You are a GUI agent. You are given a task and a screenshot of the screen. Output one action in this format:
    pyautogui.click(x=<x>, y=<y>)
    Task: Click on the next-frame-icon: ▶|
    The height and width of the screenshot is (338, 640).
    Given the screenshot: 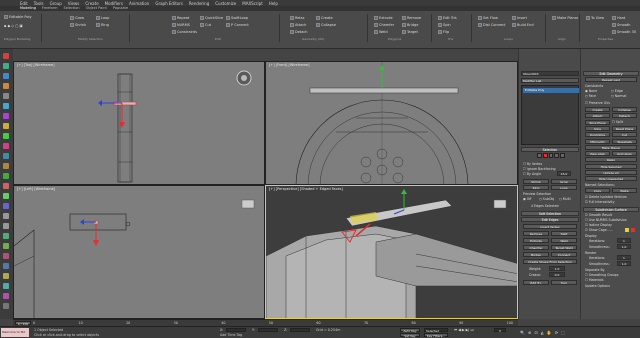 What is the action you would take?
    pyautogui.click(x=468, y=330)
    